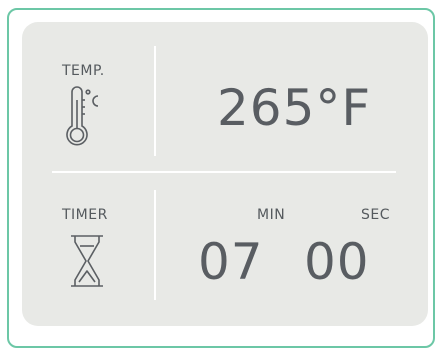 Image resolution: width=438 pixels, height=348 pixels. I want to click on timer-minutes: 07, so click(231, 262).